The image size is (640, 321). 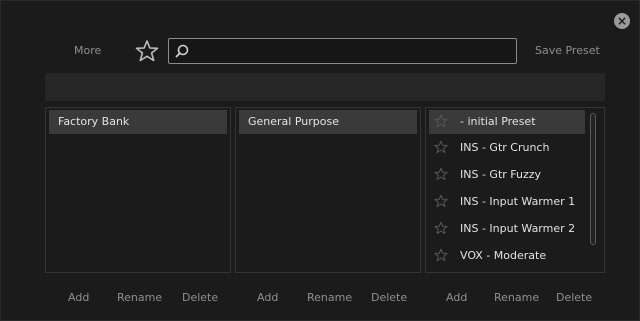 What do you see at coordinates (267, 297) in the screenshot?
I see `add-category-button: Add` at bounding box center [267, 297].